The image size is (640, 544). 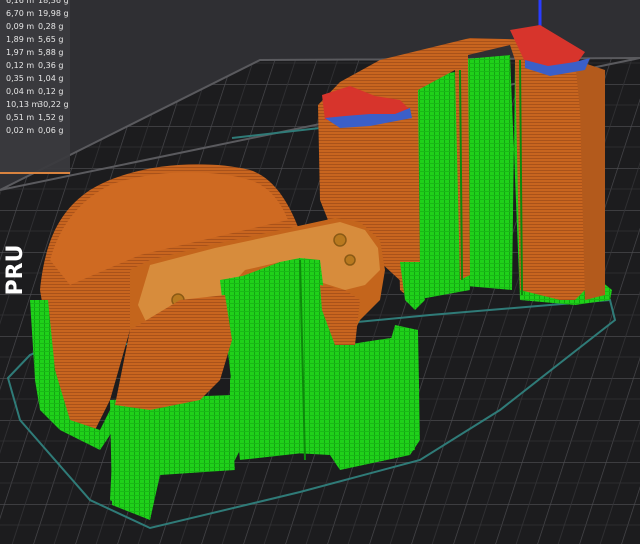 I want to click on stat-length: 1,89 m, so click(x=20, y=39).